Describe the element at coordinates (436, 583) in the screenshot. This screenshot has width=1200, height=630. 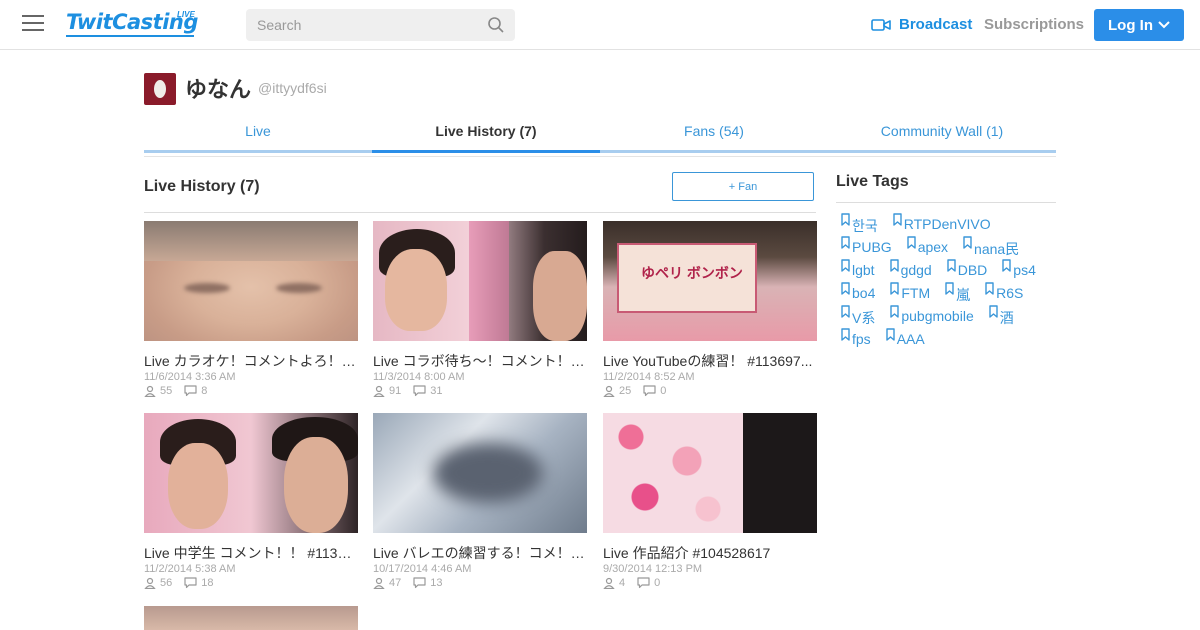
I see `comment-count: 13` at that location.